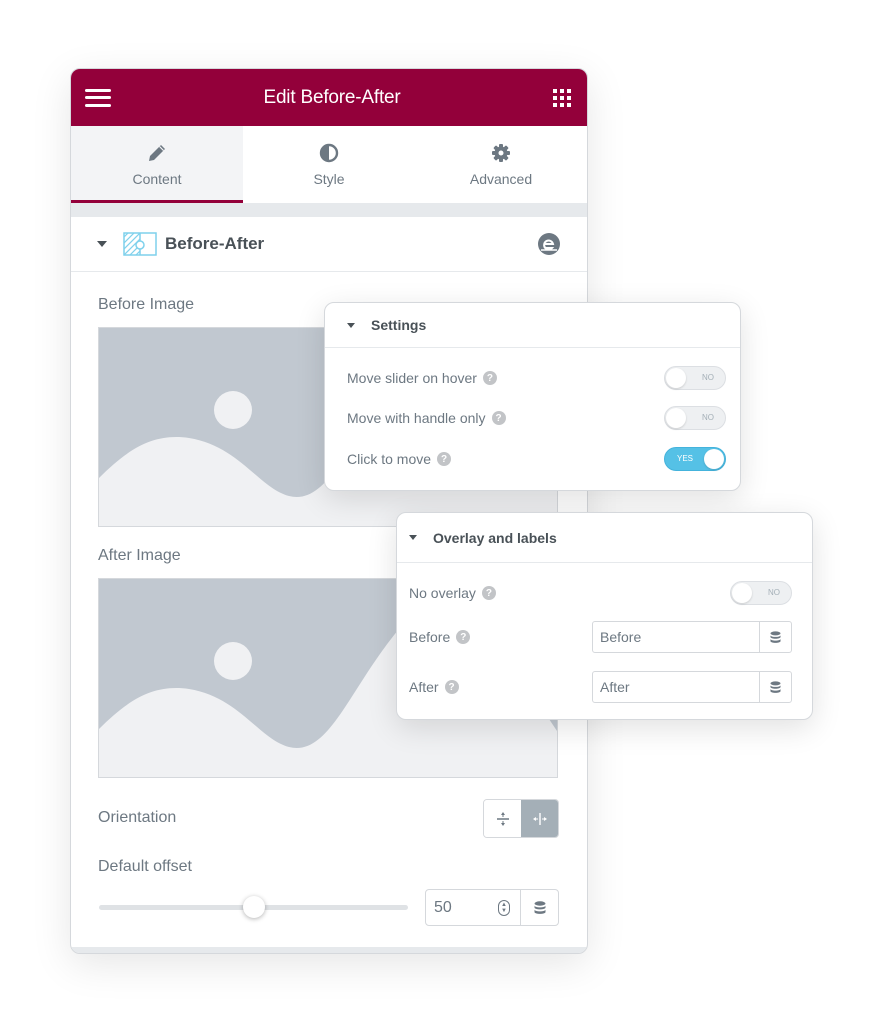 The height and width of the screenshot is (1024, 883). Describe the element at coordinates (495, 537) in the screenshot. I see `overlay-title: Overlay and labels` at that location.